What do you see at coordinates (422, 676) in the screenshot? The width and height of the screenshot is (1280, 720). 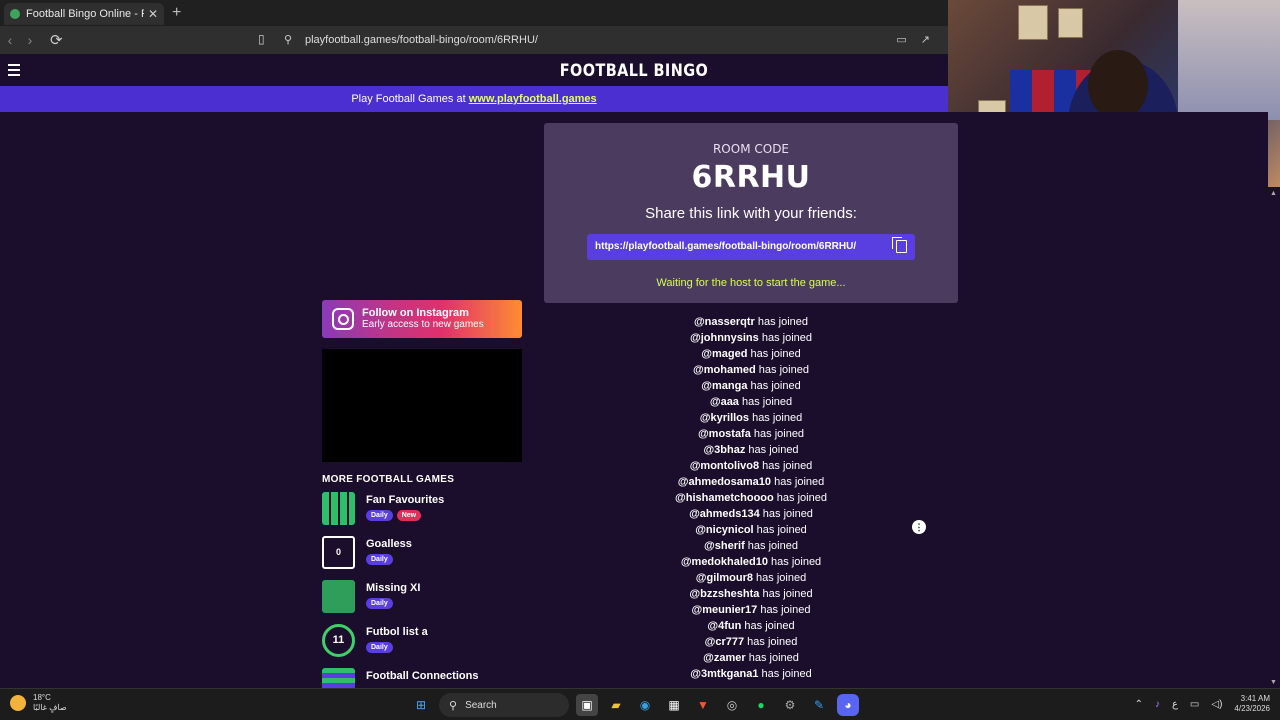 I see `game-name: Football Connections` at bounding box center [422, 676].